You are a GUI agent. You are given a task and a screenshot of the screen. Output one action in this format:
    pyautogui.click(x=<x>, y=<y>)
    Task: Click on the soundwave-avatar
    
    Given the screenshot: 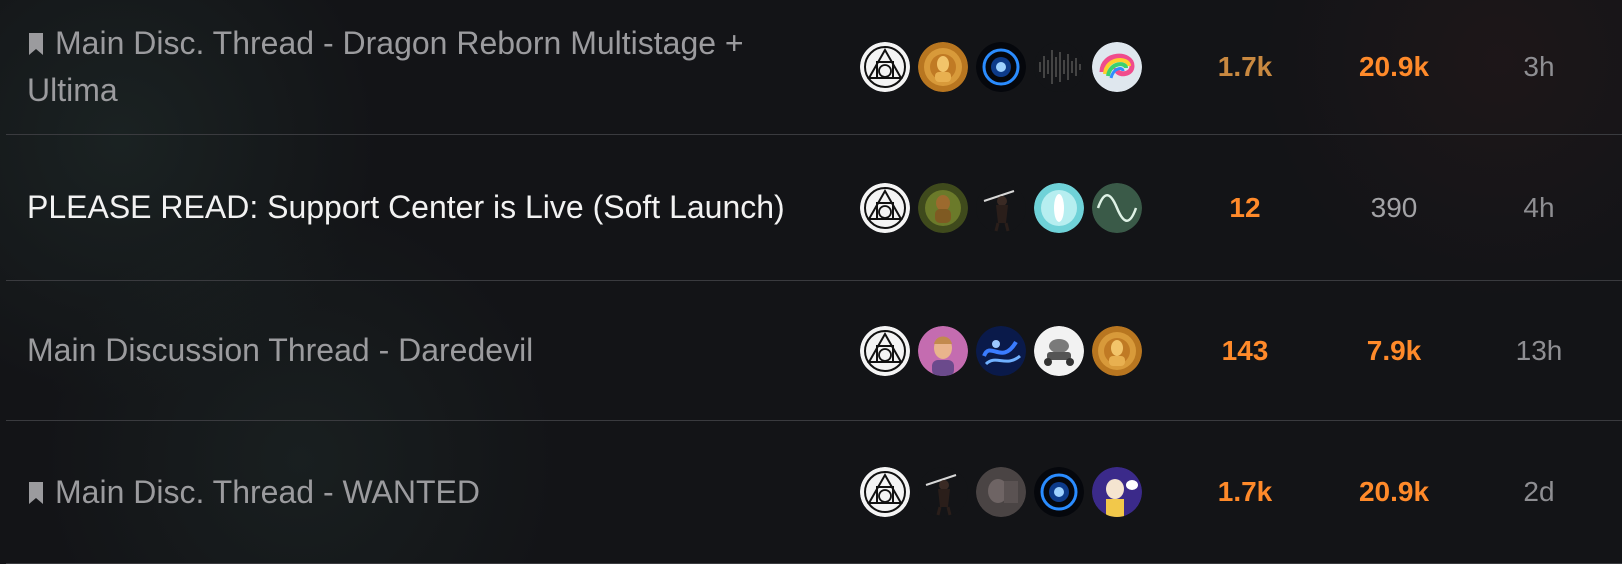 What is the action you would take?
    pyautogui.click(x=1059, y=67)
    